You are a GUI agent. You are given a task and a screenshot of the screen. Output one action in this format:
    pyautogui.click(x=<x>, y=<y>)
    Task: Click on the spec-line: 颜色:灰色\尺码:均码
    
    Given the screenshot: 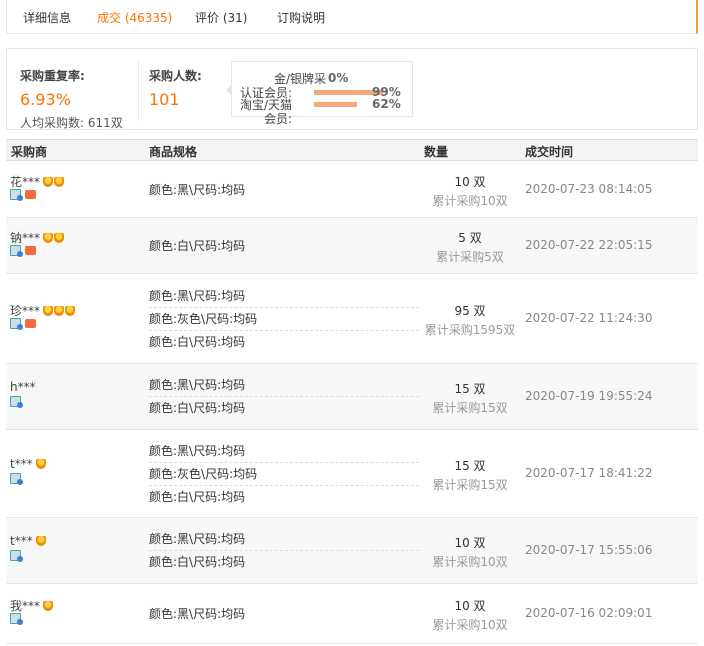 What is the action you would take?
    pyautogui.click(x=284, y=474)
    